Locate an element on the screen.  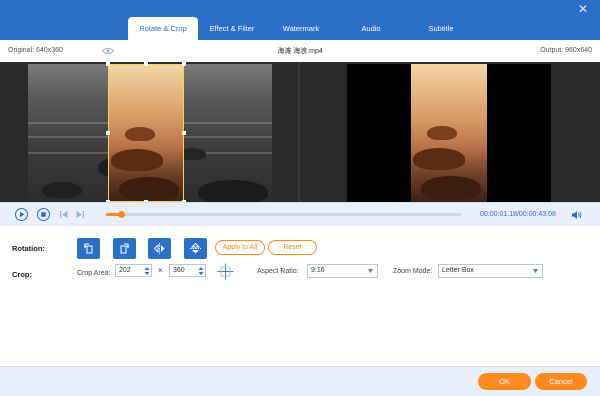
aspect-ratio-select: 9:16 is located at coordinates (342, 271).